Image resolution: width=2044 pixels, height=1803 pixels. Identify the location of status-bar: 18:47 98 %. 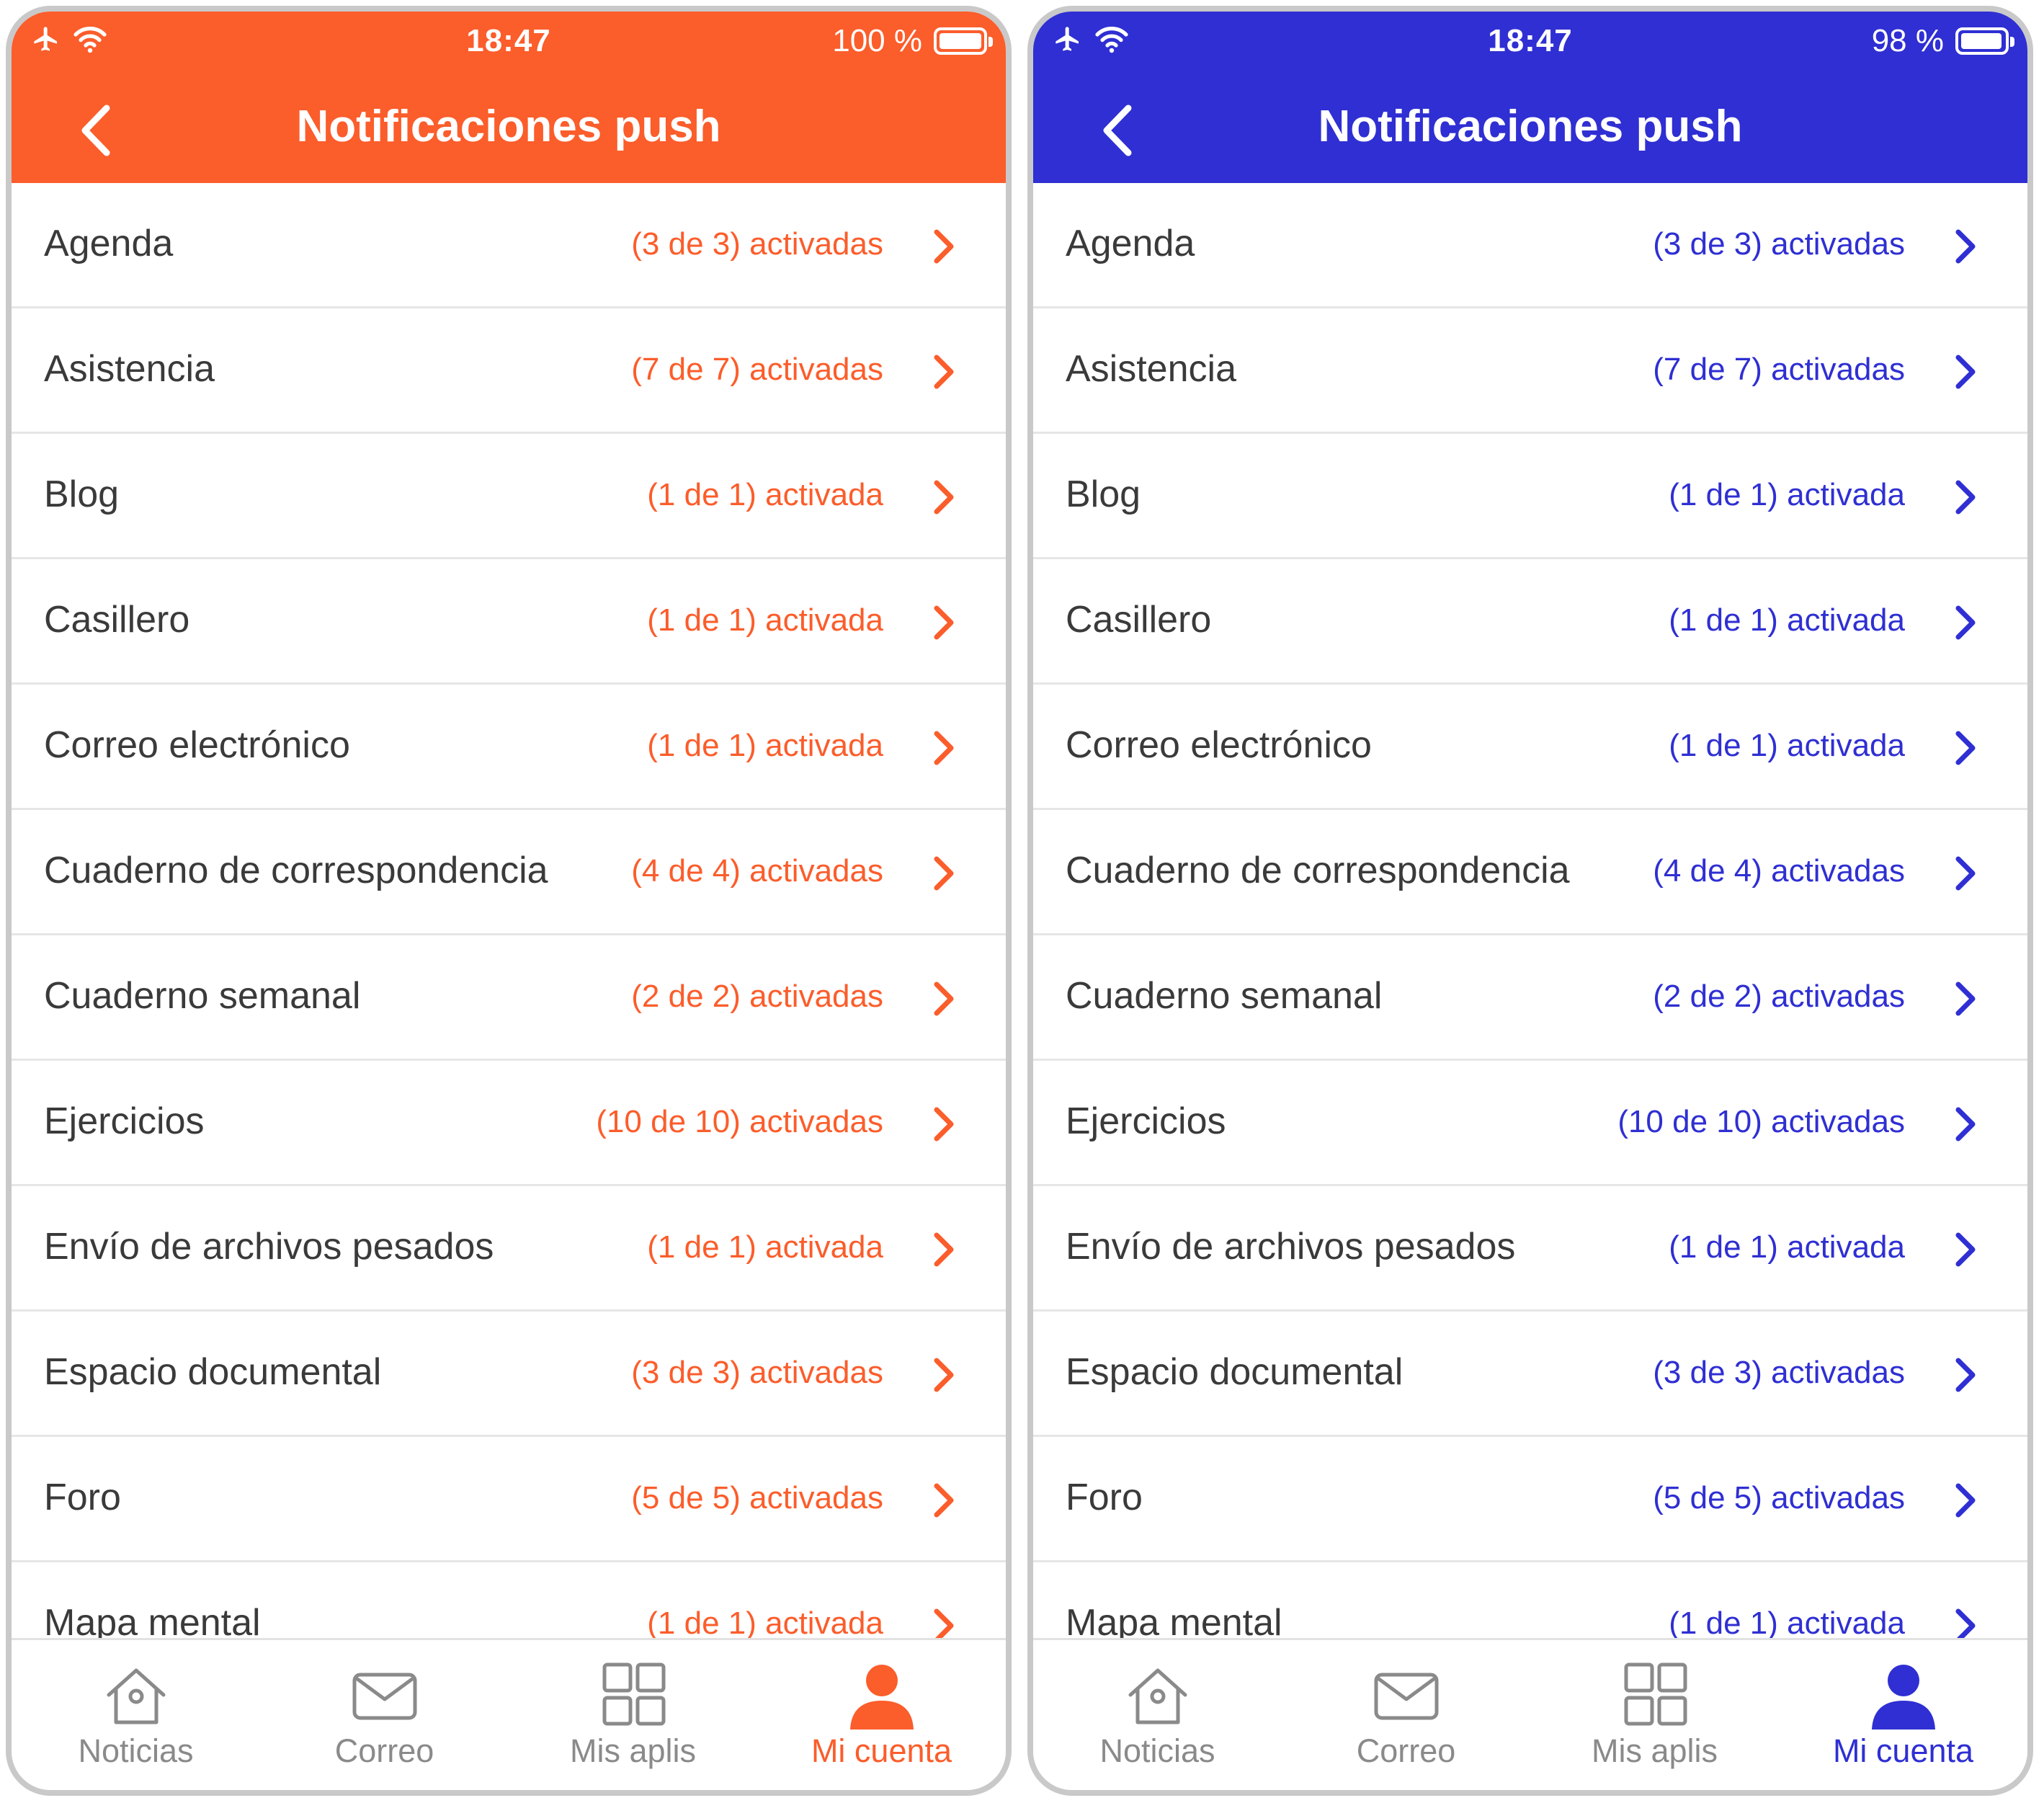
(1530, 40).